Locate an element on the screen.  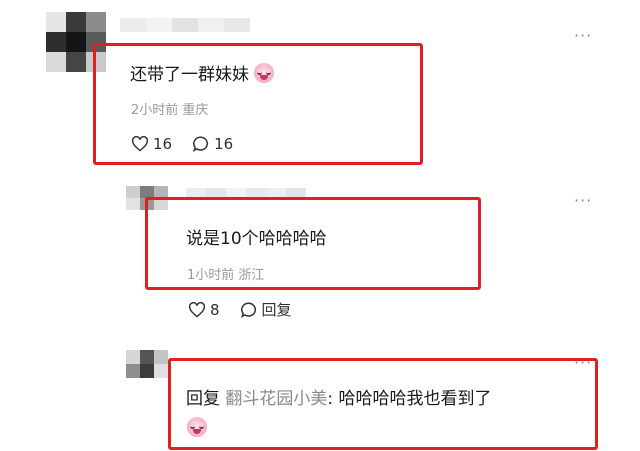
reply-count: 16 is located at coordinates (224, 144).